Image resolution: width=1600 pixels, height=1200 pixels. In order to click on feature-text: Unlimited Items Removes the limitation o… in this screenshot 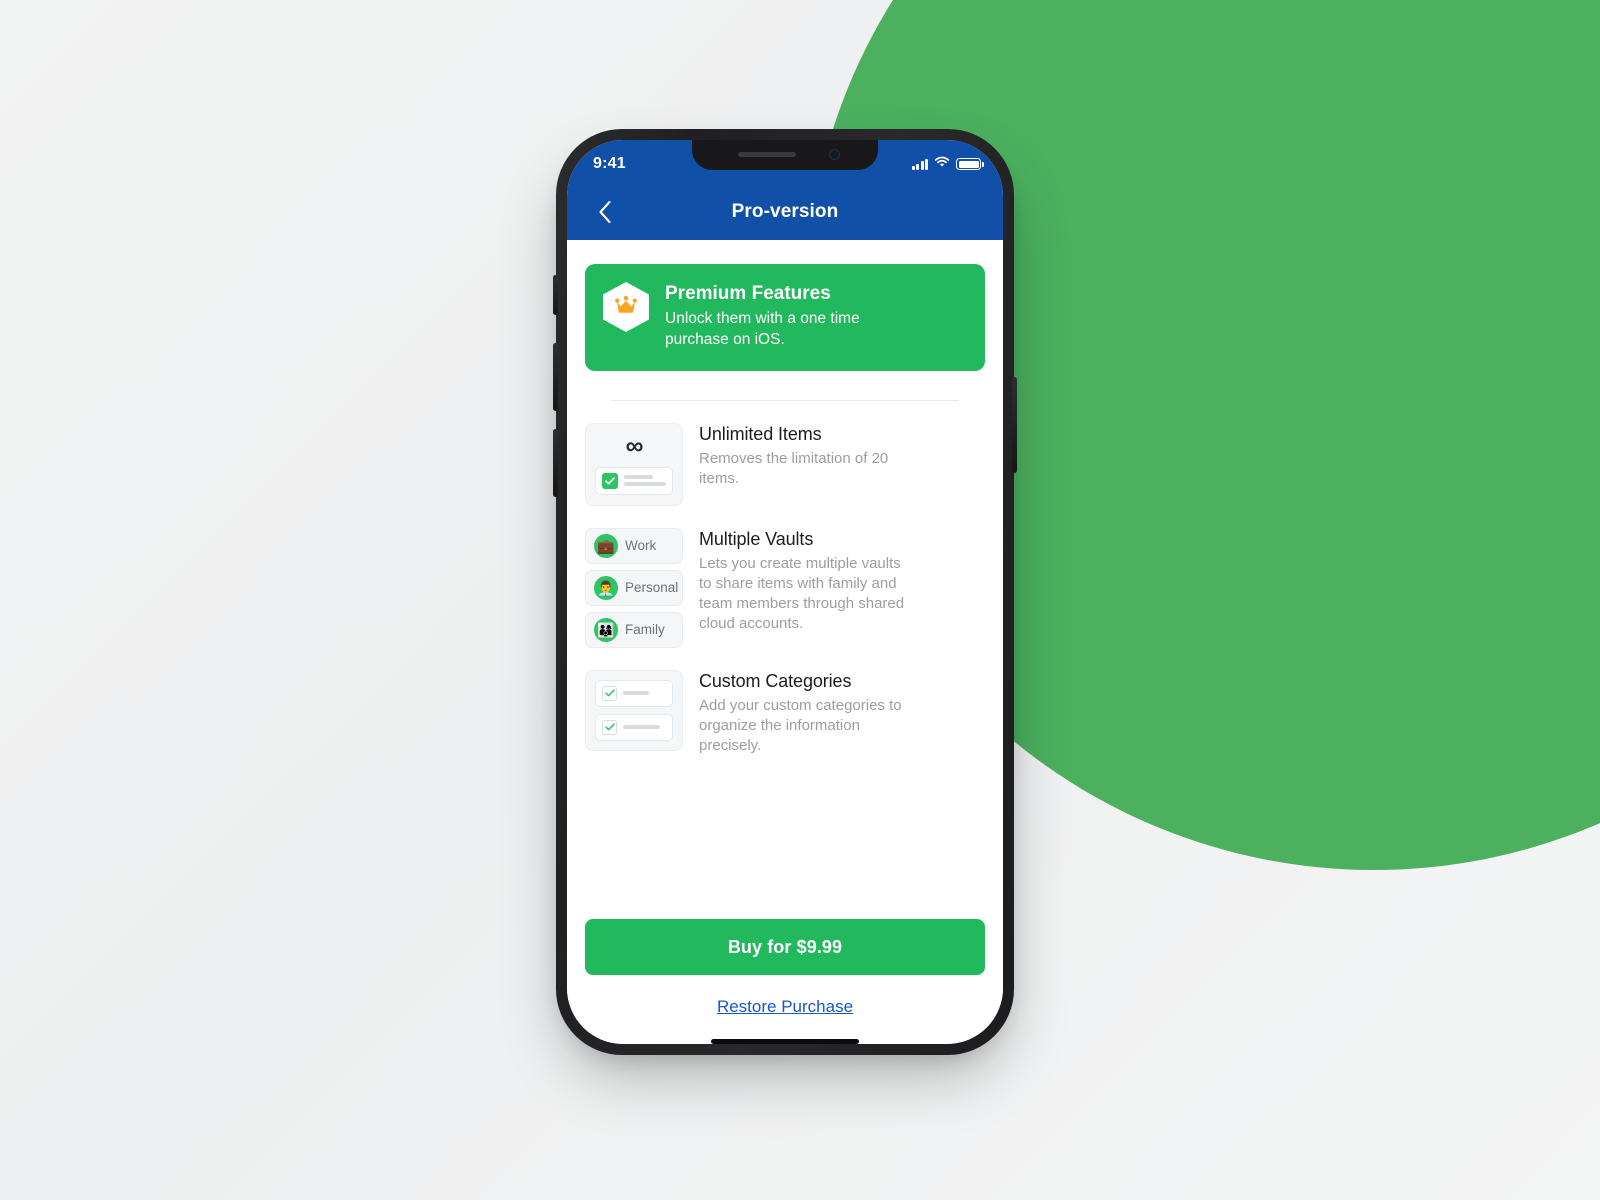, I will do `click(808, 456)`.